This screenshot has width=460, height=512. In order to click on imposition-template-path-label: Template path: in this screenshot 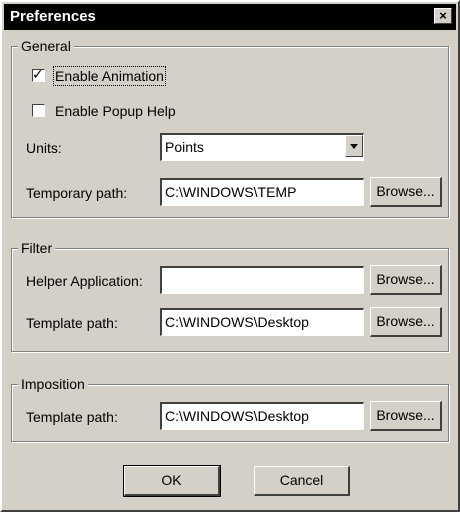, I will do `click(72, 417)`.